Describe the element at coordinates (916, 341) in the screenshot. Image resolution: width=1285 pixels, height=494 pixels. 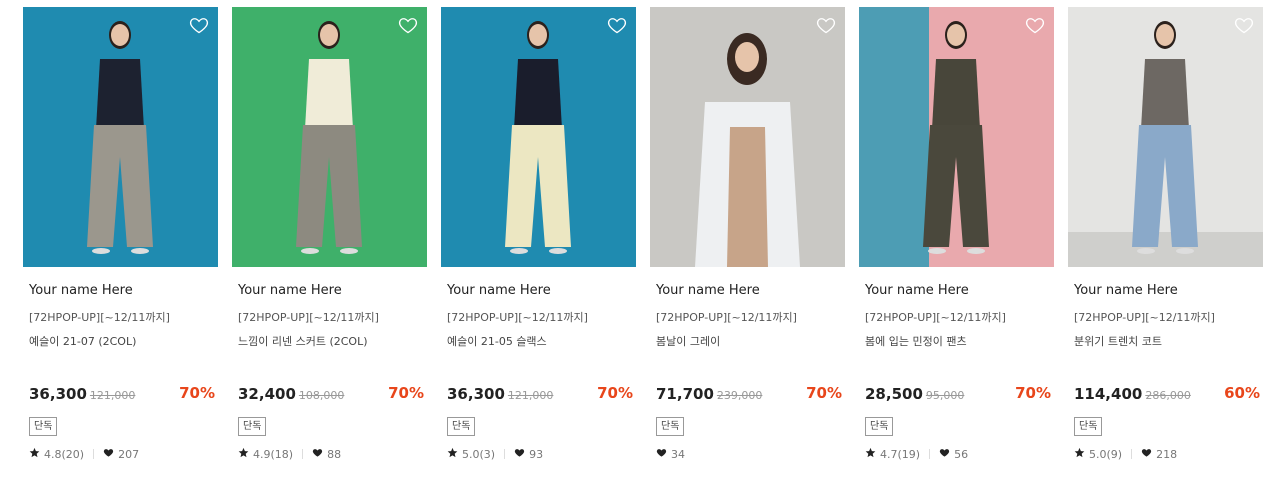
I see `product-name: 봄에 입는 민정이 팬츠` at that location.